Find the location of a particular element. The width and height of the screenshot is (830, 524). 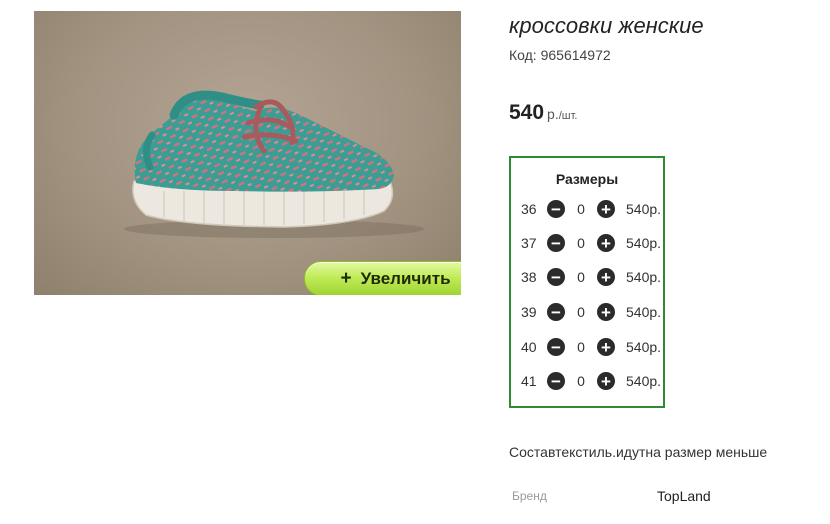

price-per-unit: /шт. is located at coordinates (568, 116).